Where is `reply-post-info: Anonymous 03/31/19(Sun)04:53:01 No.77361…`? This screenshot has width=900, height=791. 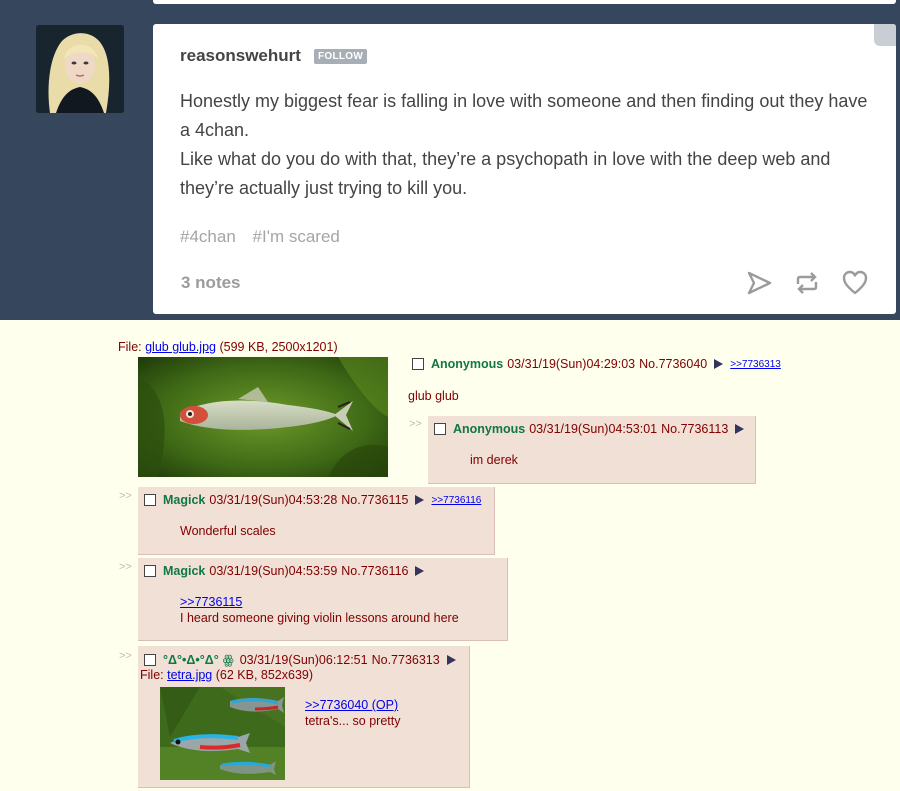 reply-post-info: Anonymous 03/31/19(Sun)04:53:01 No.77361… is located at coordinates (592, 429).